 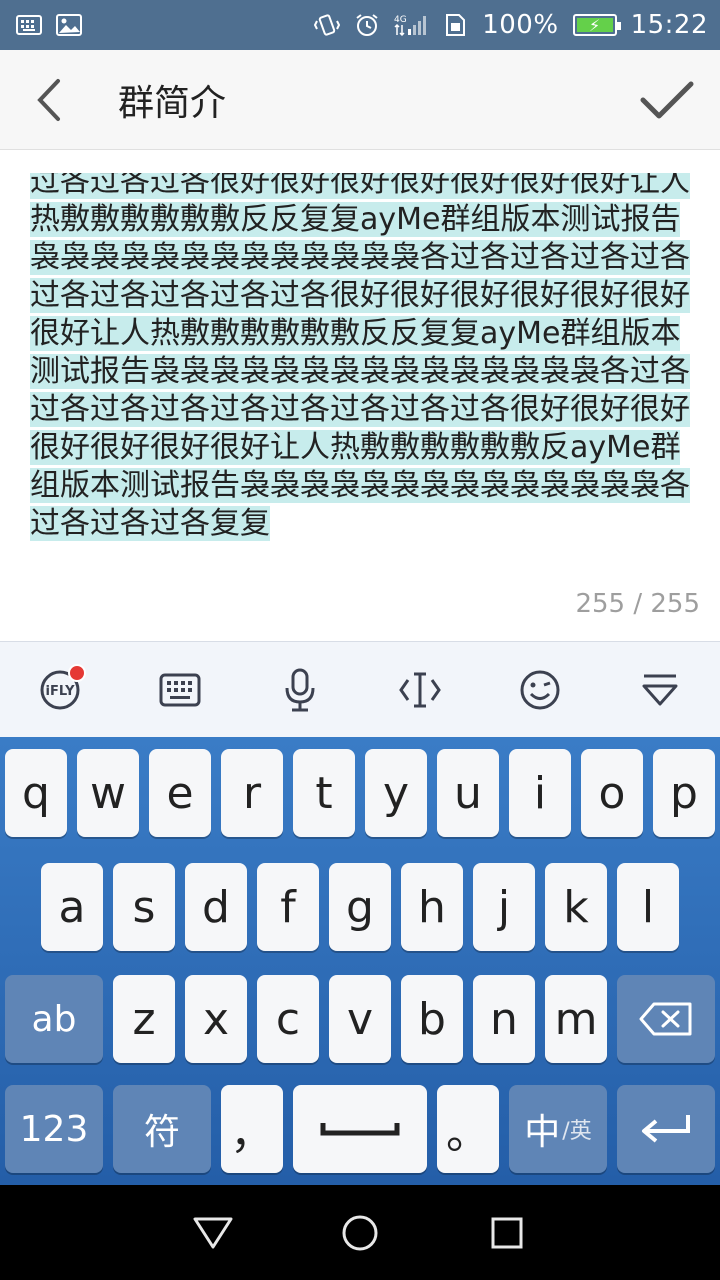 What do you see at coordinates (669, 25) in the screenshot?
I see `clock: 15:22` at bounding box center [669, 25].